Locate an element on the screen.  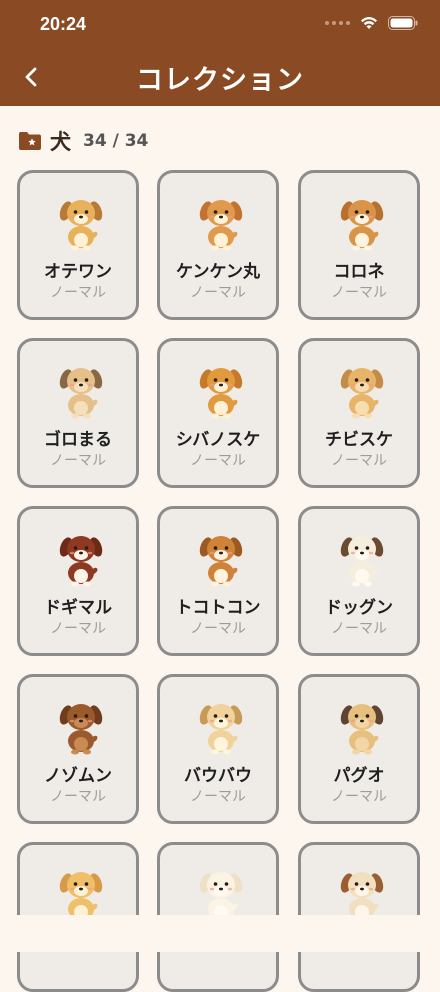
dog-card: ドギマル ノーマル is located at coordinates (78, 581).